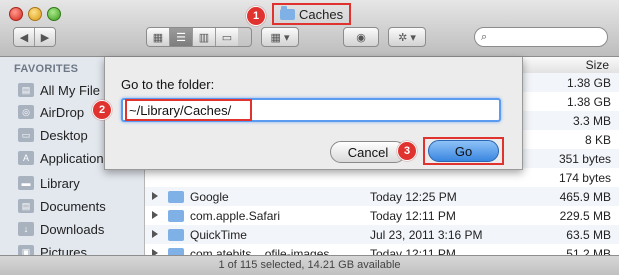 This screenshot has height=275, width=619. What do you see at coordinates (484, 36) in the screenshot?
I see `search-icon: ⌕` at bounding box center [484, 36].